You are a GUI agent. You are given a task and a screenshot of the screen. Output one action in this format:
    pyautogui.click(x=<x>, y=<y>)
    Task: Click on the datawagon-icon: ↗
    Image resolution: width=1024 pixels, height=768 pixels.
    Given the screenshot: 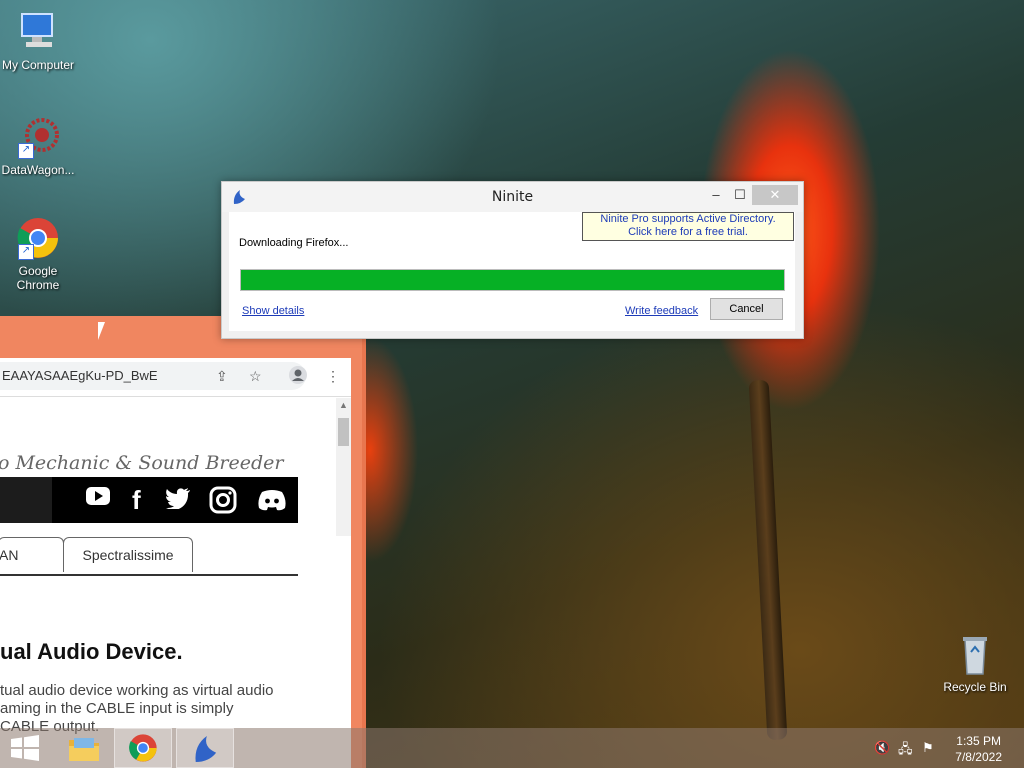 What is the action you would take?
    pyautogui.click(x=38, y=137)
    